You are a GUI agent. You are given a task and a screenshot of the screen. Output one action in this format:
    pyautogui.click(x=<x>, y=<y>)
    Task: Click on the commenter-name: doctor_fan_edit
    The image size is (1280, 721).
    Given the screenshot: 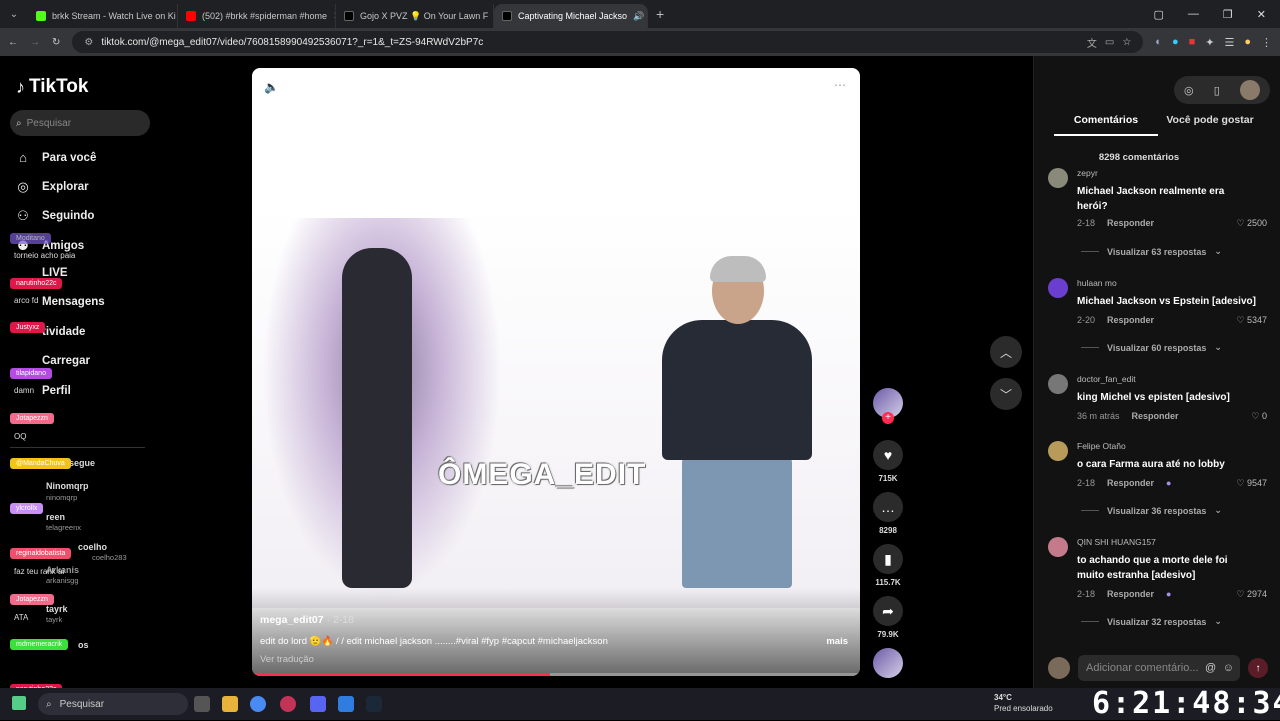 What is the action you would take?
    pyautogui.click(x=1106, y=379)
    